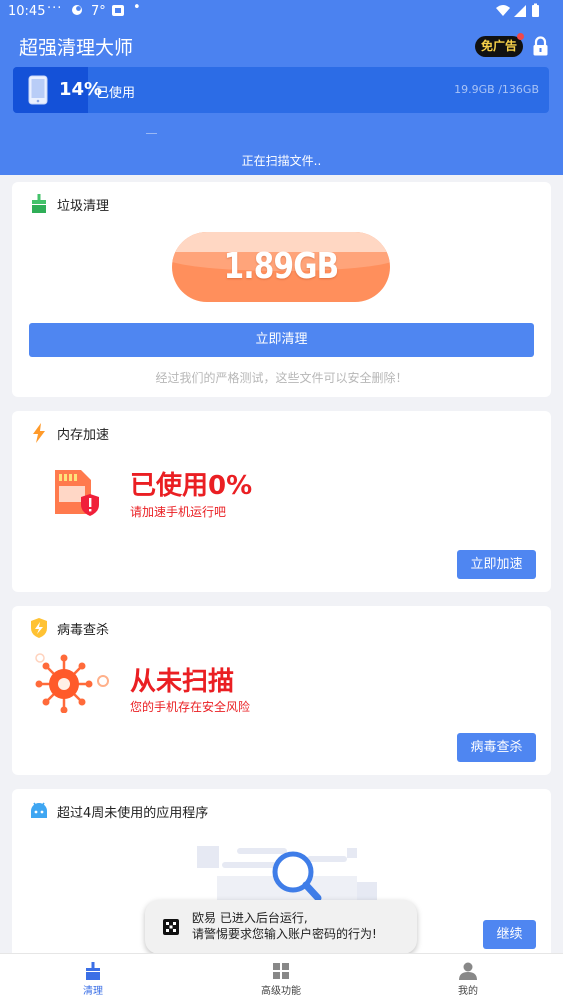  I want to click on memory-card-title: 内存加速, so click(83, 435).